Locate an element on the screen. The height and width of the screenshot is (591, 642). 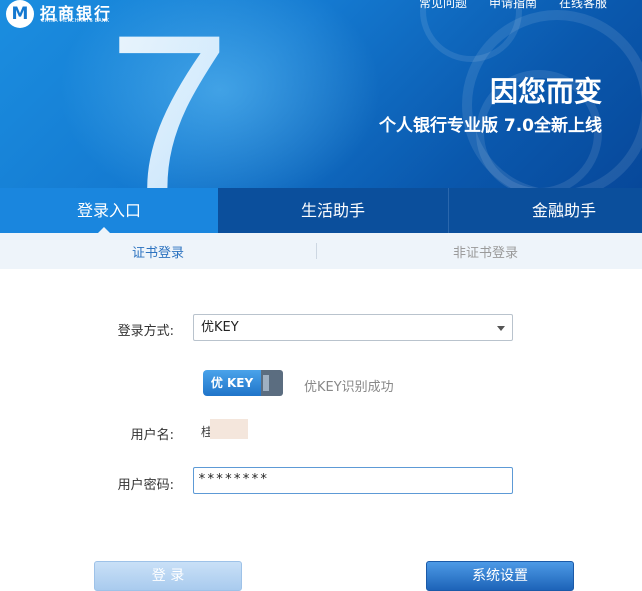
subtab-certificate-login: 证书登录 is located at coordinates (158, 251).